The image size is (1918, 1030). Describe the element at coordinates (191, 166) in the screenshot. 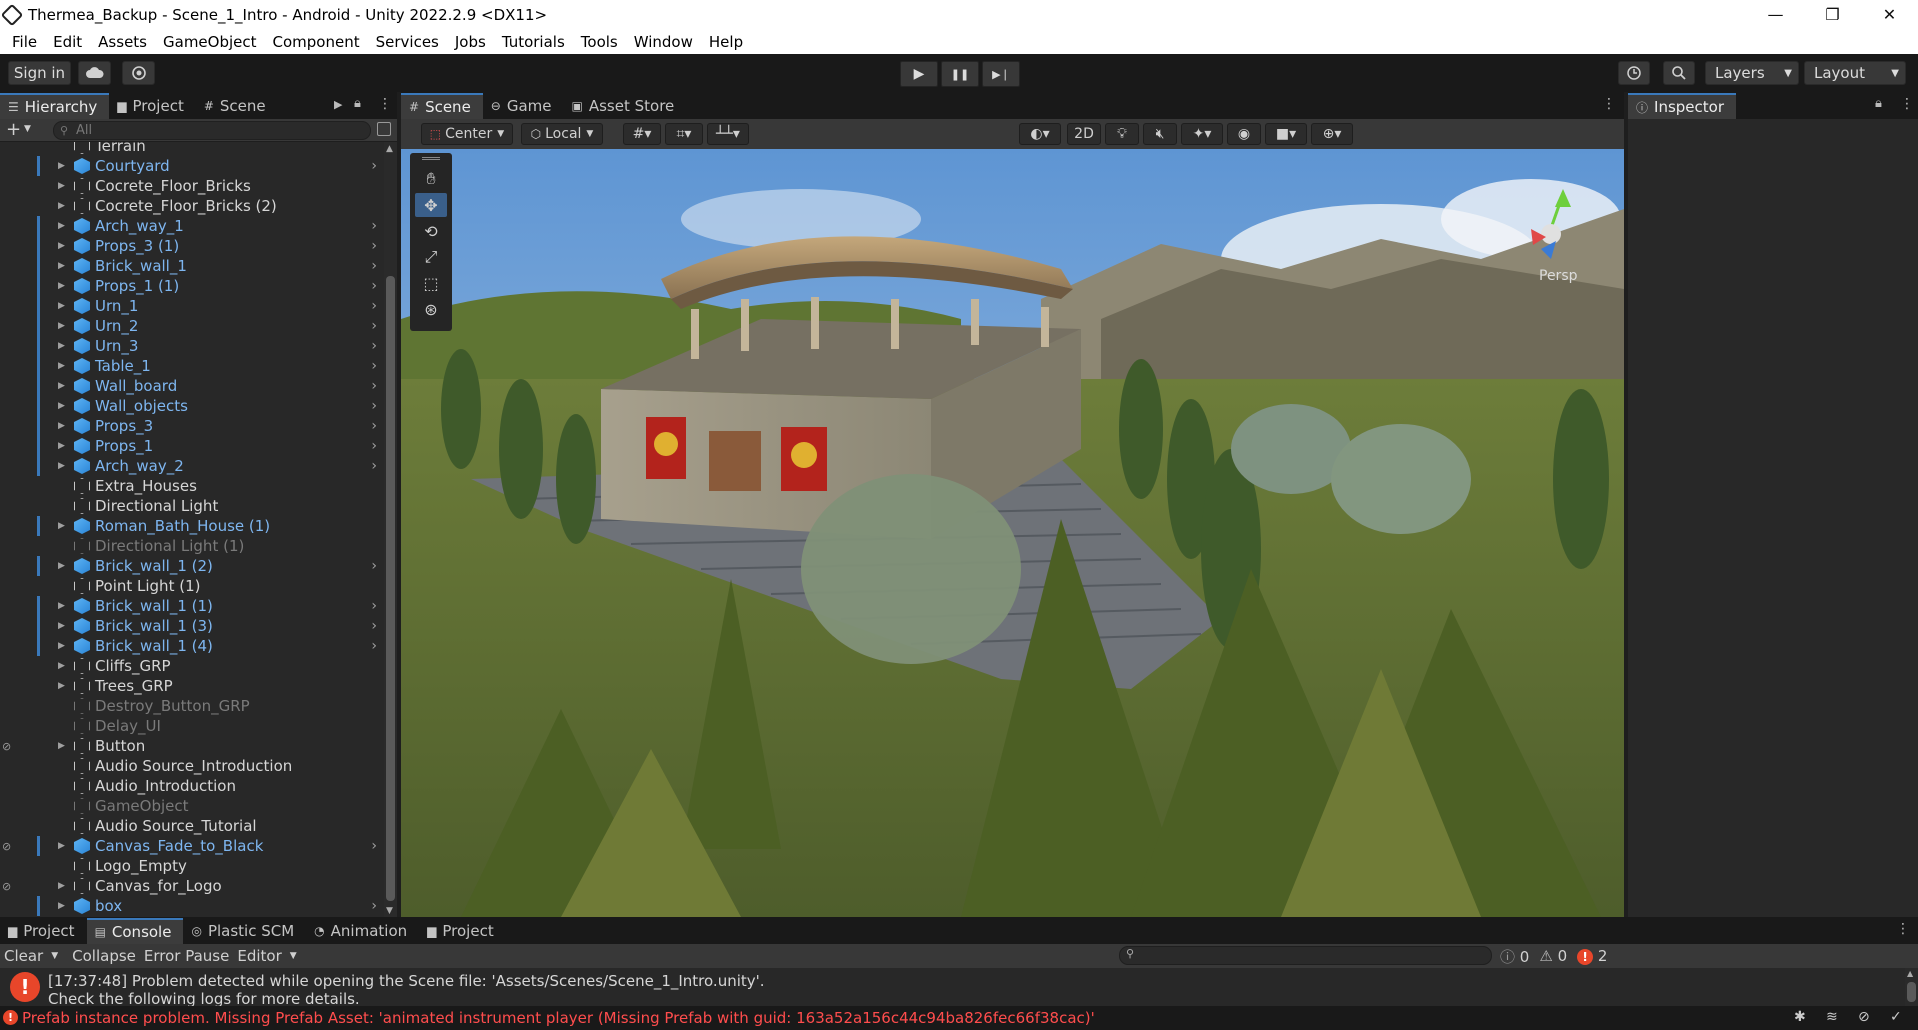

I see `hierarchy-item: ▶ Courtyard ›` at that location.